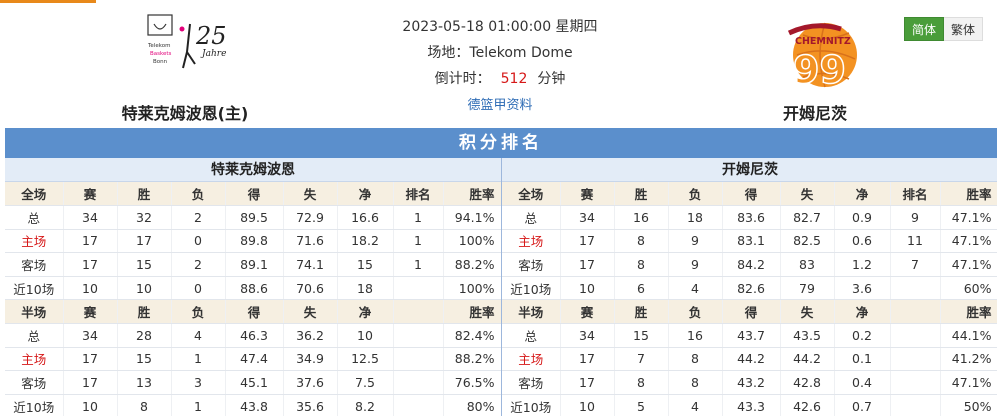 This screenshot has height=416, width=997. Describe the element at coordinates (815, 112) in the screenshot. I see `away-team-name: 开姆尼茨` at that location.